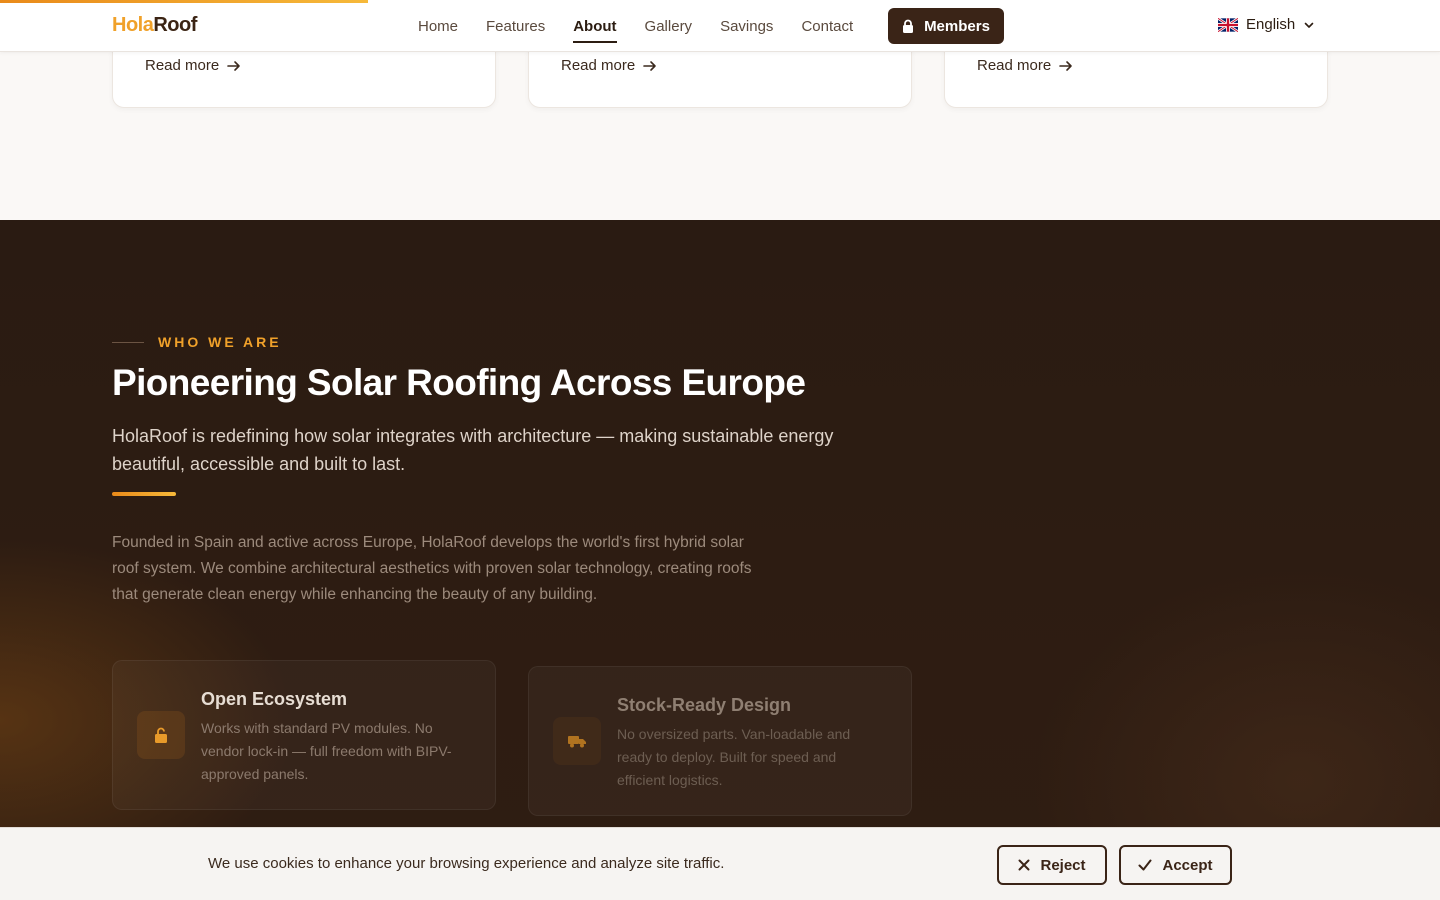  What do you see at coordinates (957, 26) in the screenshot?
I see `members-label: Members` at bounding box center [957, 26].